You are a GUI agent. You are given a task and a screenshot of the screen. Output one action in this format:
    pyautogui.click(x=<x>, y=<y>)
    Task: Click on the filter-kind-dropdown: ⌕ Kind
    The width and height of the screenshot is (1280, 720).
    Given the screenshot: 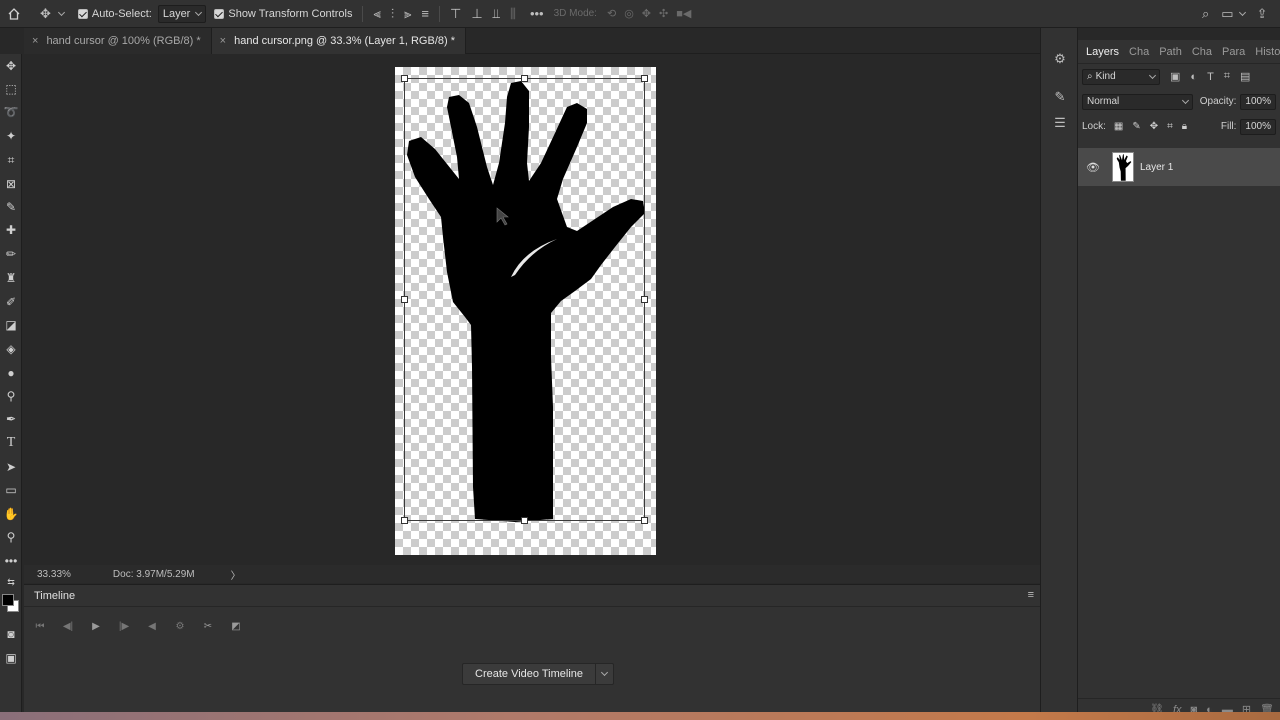 What is the action you would take?
    pyautogui.click(x=1121, y=76)
    